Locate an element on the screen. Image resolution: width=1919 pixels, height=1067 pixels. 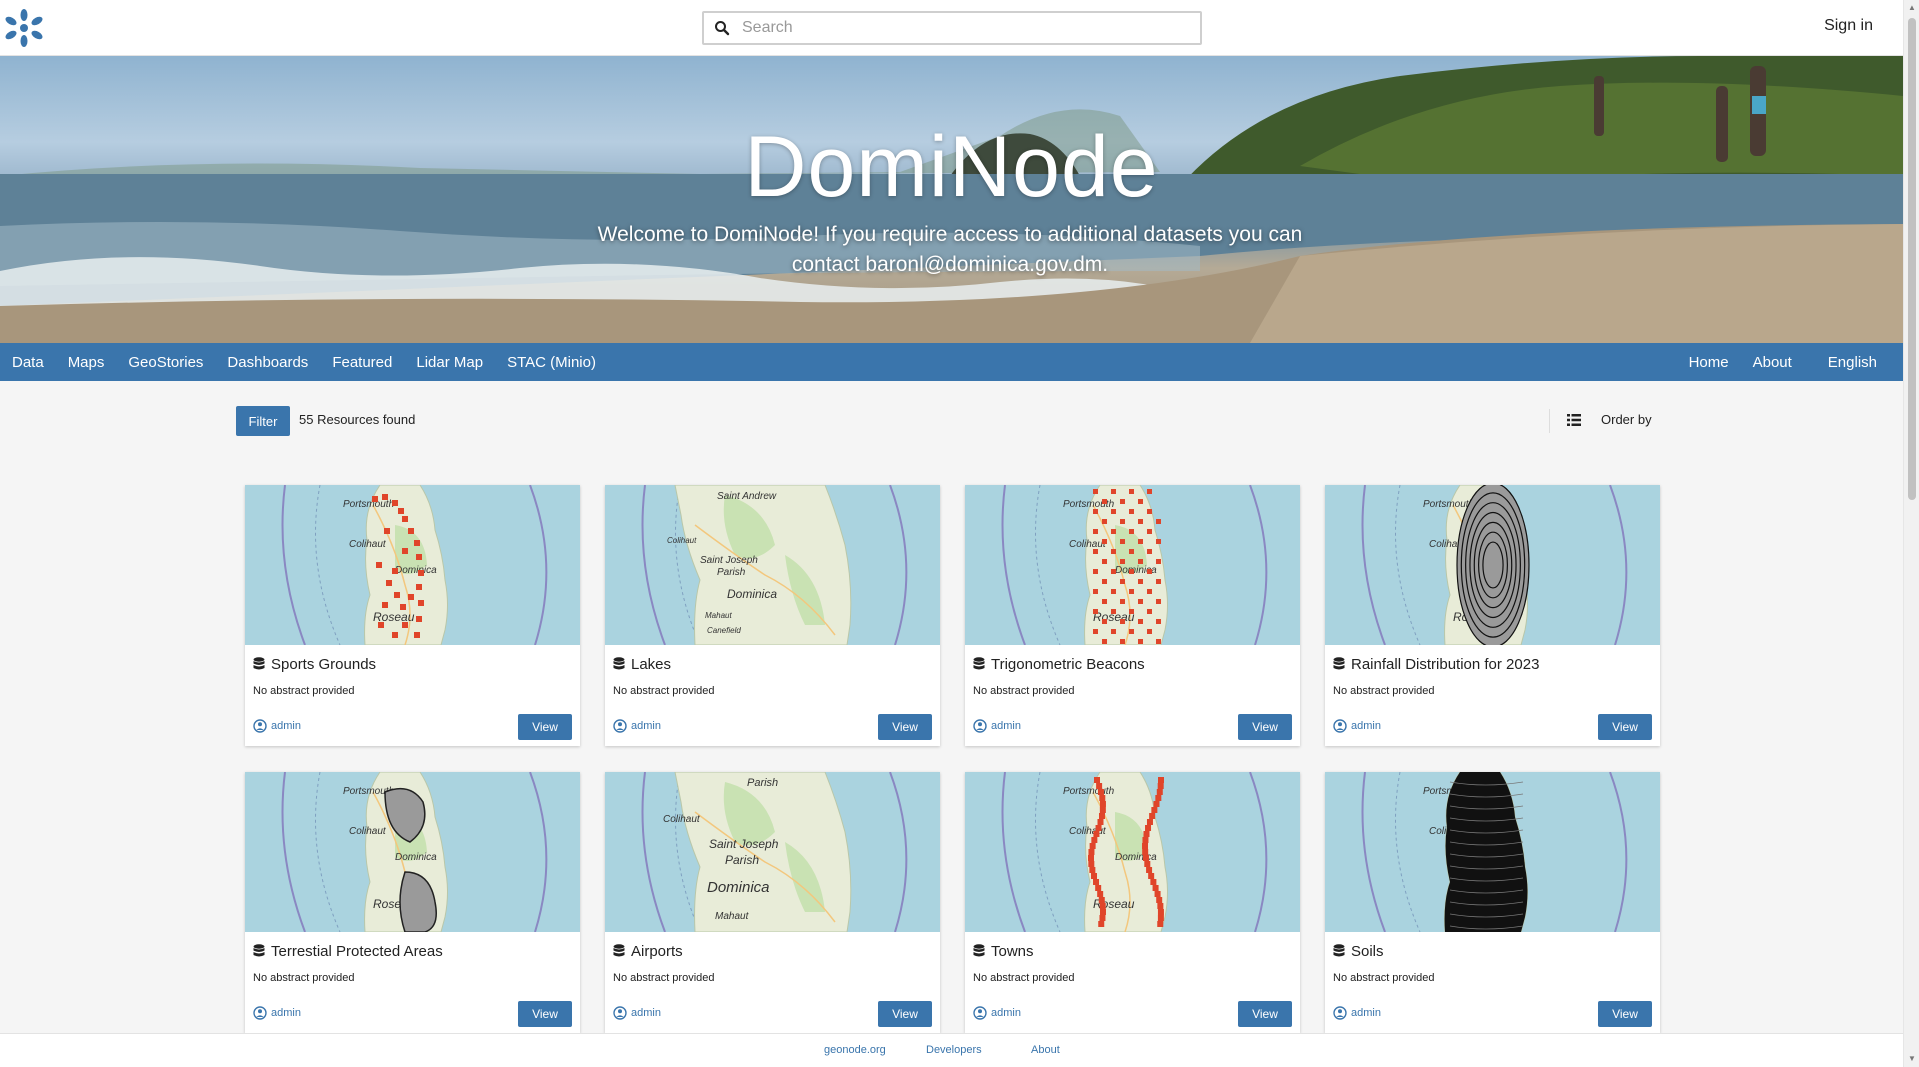
map-label: Colihaut is located at coordinates (1088, 544).